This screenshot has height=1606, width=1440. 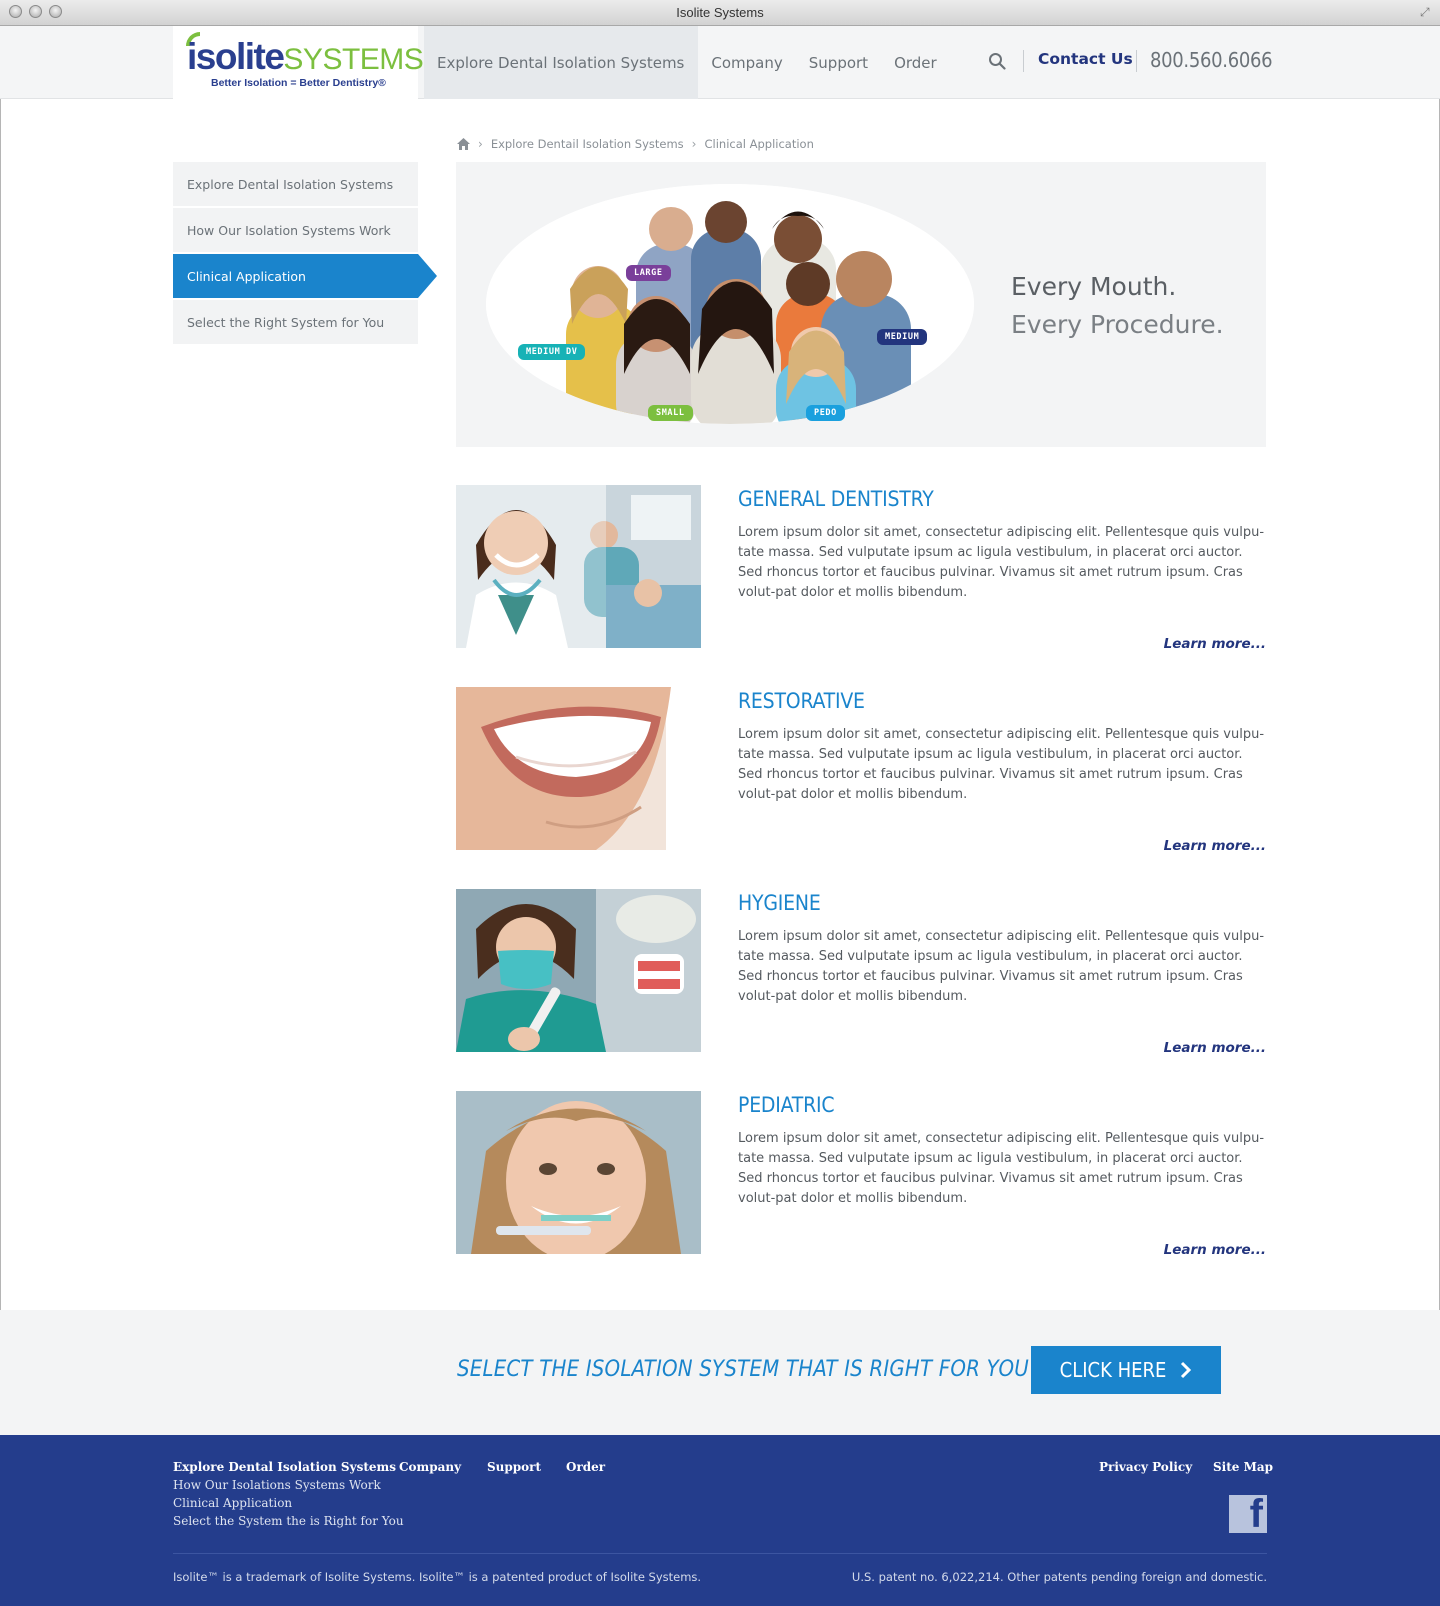 What do you see at coordinates (670, 413) in the screenshot?
I see `badge-small: SMALL` at bounding box center [670, 413].